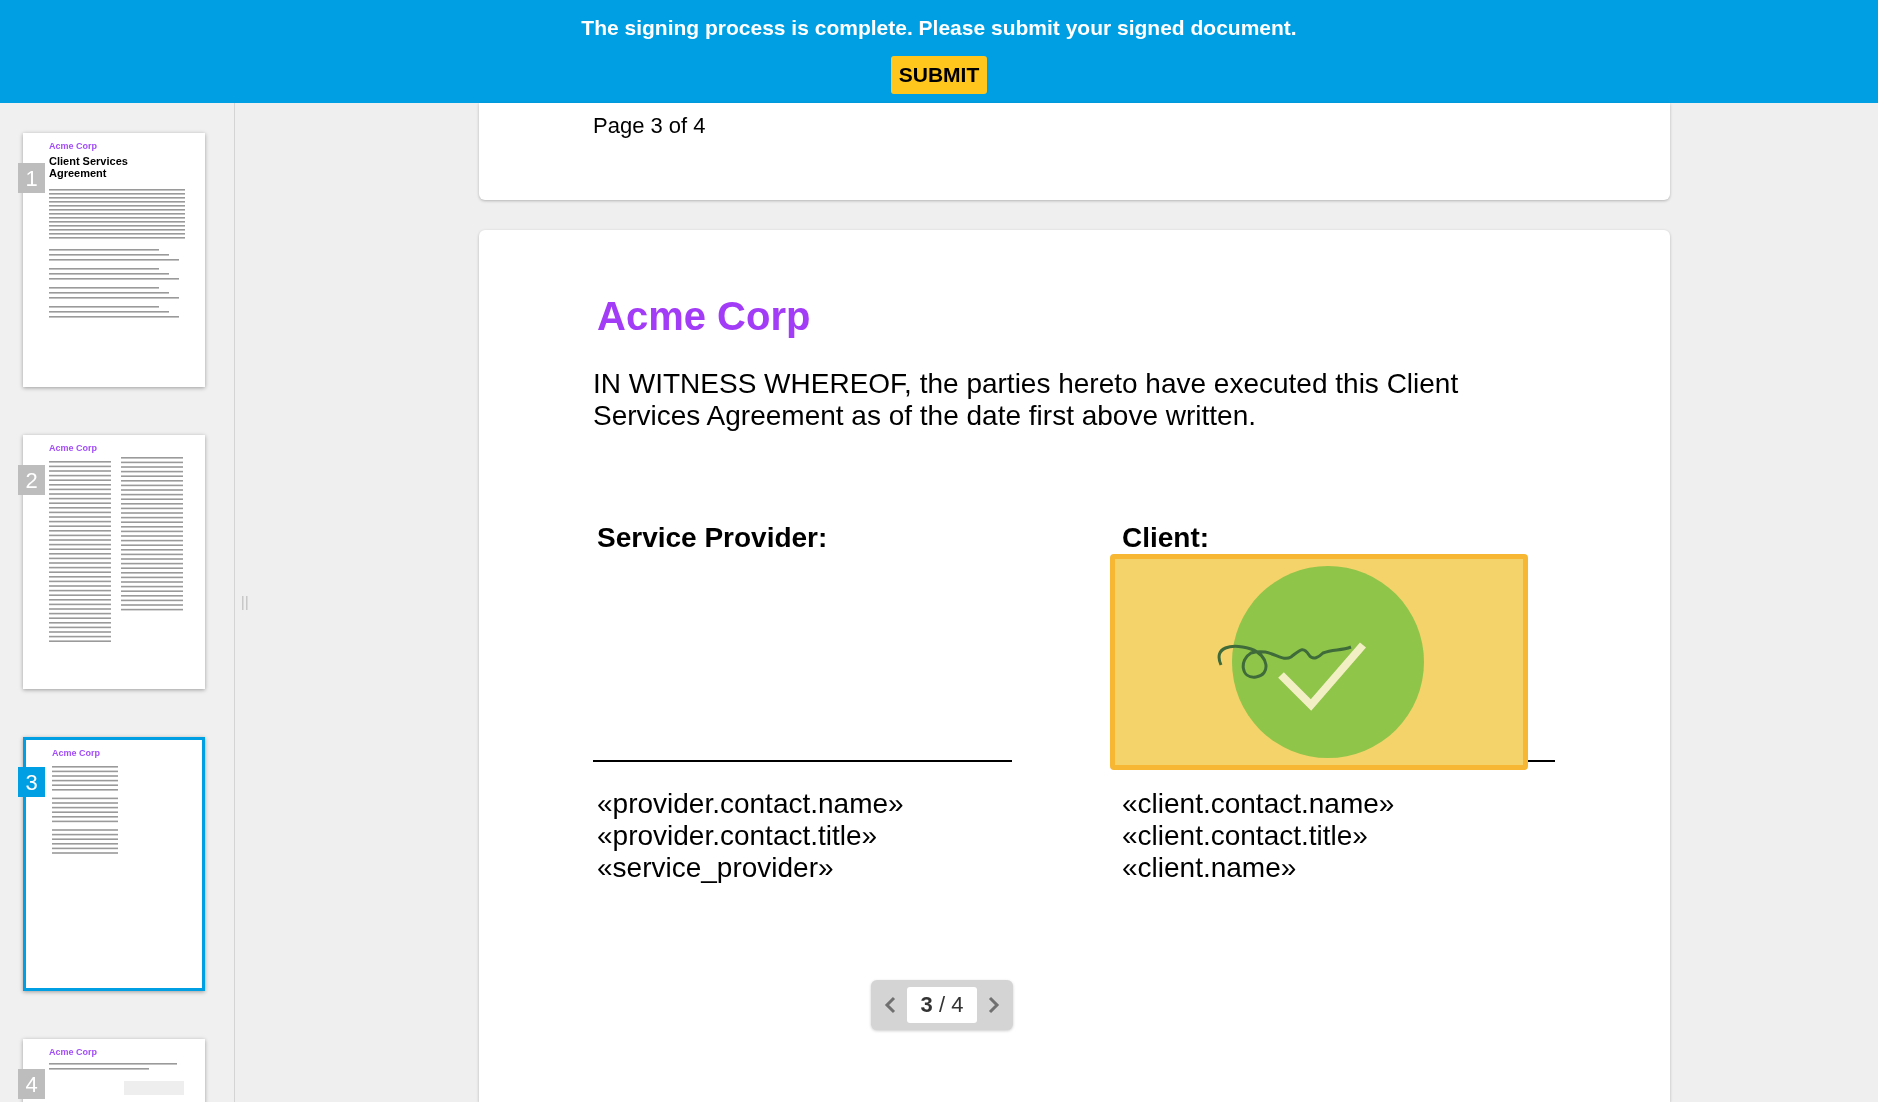  Describe the element at coordinates (89, 167) in the screenshot. I see `thumbnail-title: Client Services Agreement` at that location.